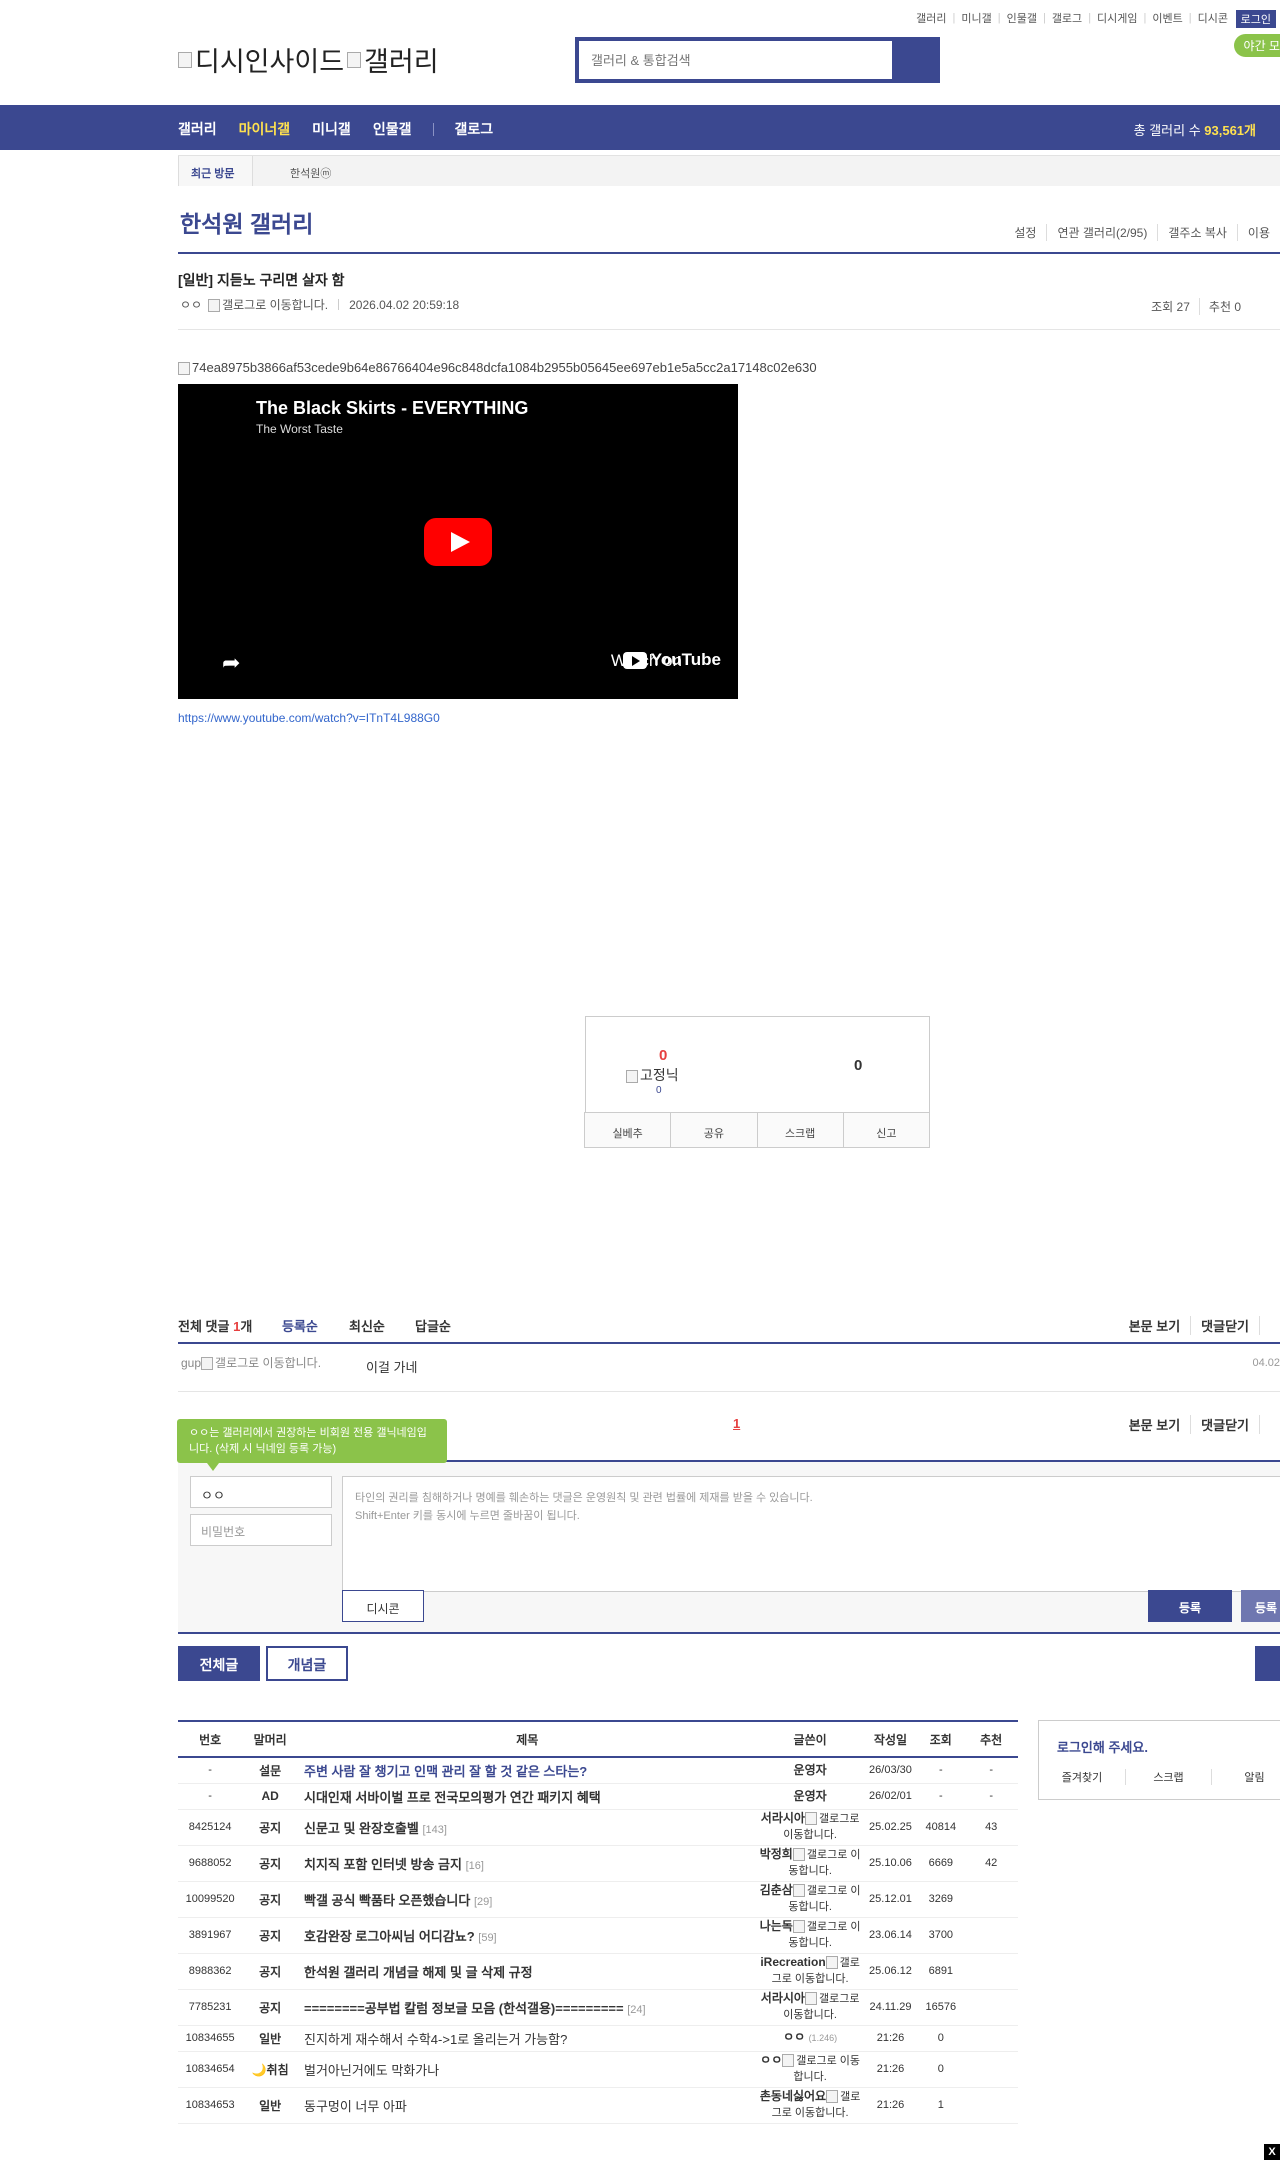  I want to click on nav-gallog: 갤로그, so click(473, 129).